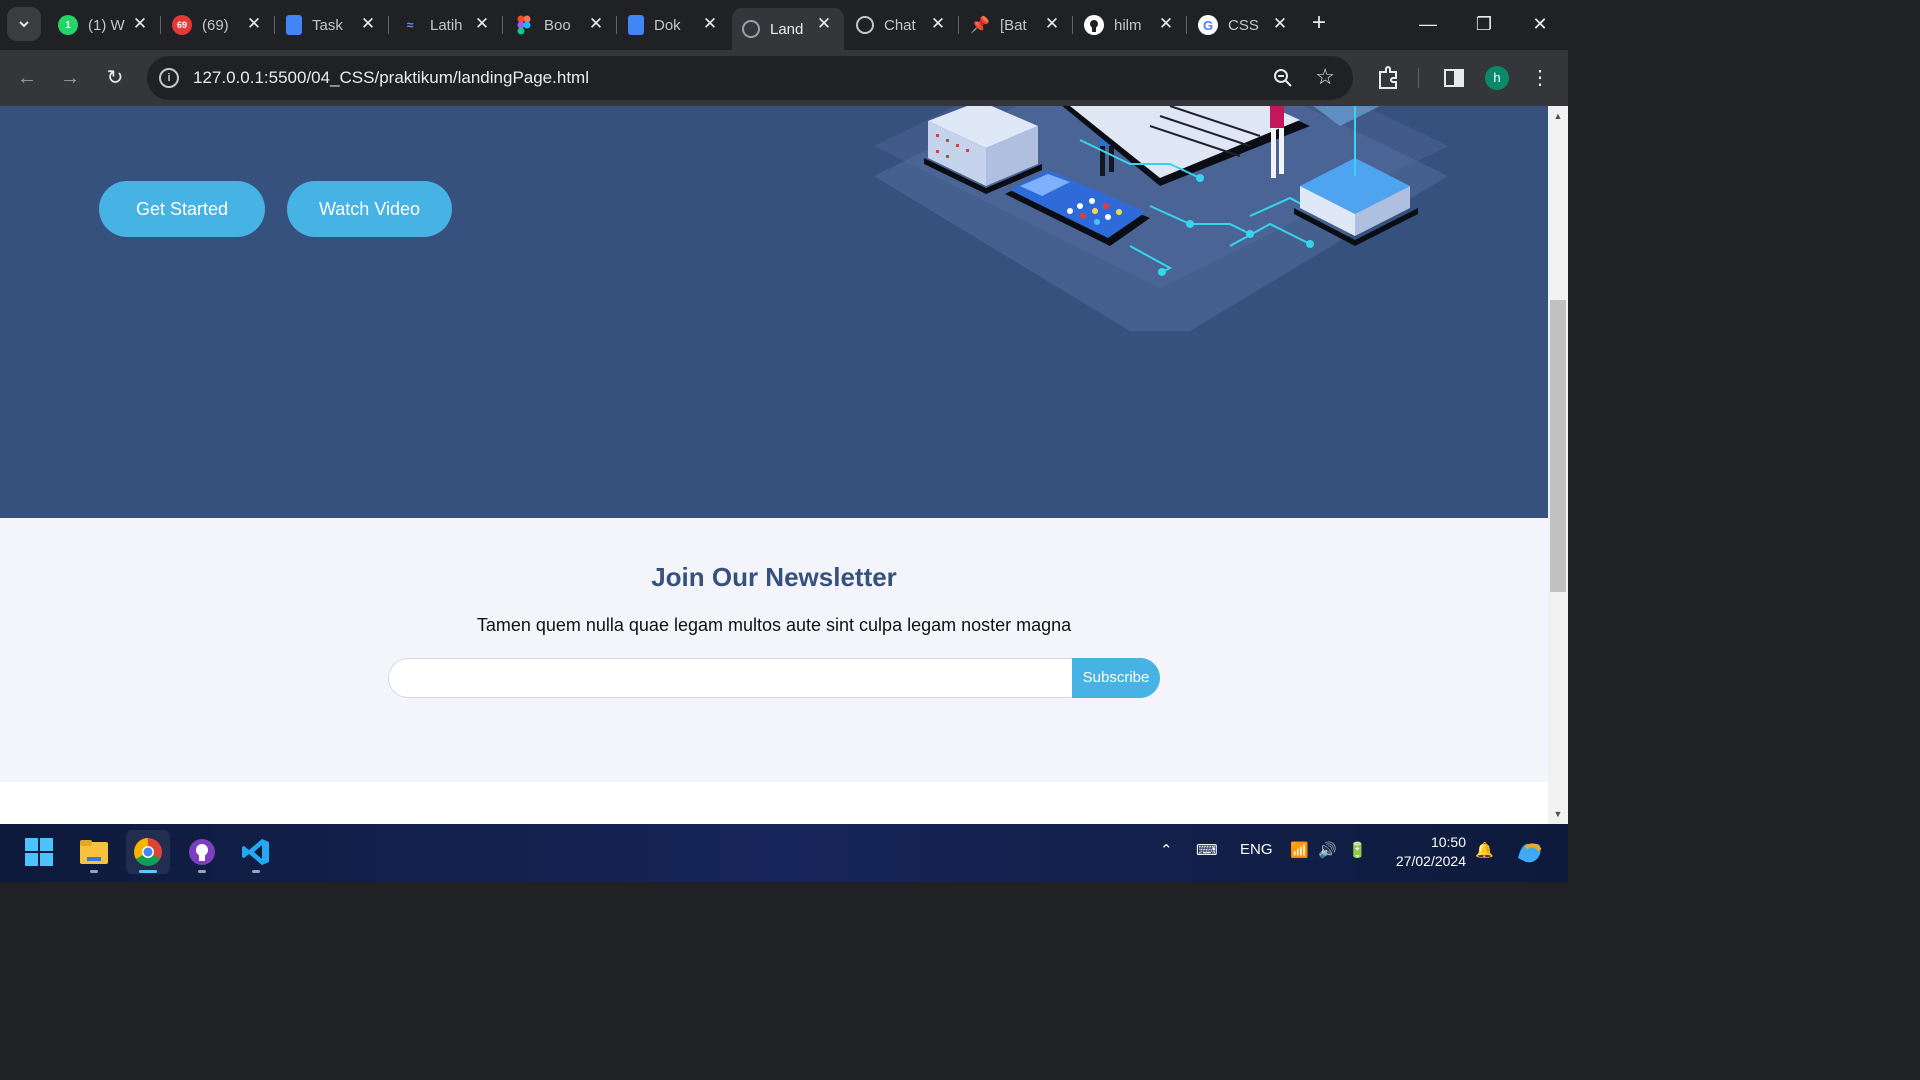 This screenshot has height=1080, width=1920. What do you see at coordinates (1558, 446) in the screenshot?
I see `scroll-thumb` at bounding box center [1558, 446].